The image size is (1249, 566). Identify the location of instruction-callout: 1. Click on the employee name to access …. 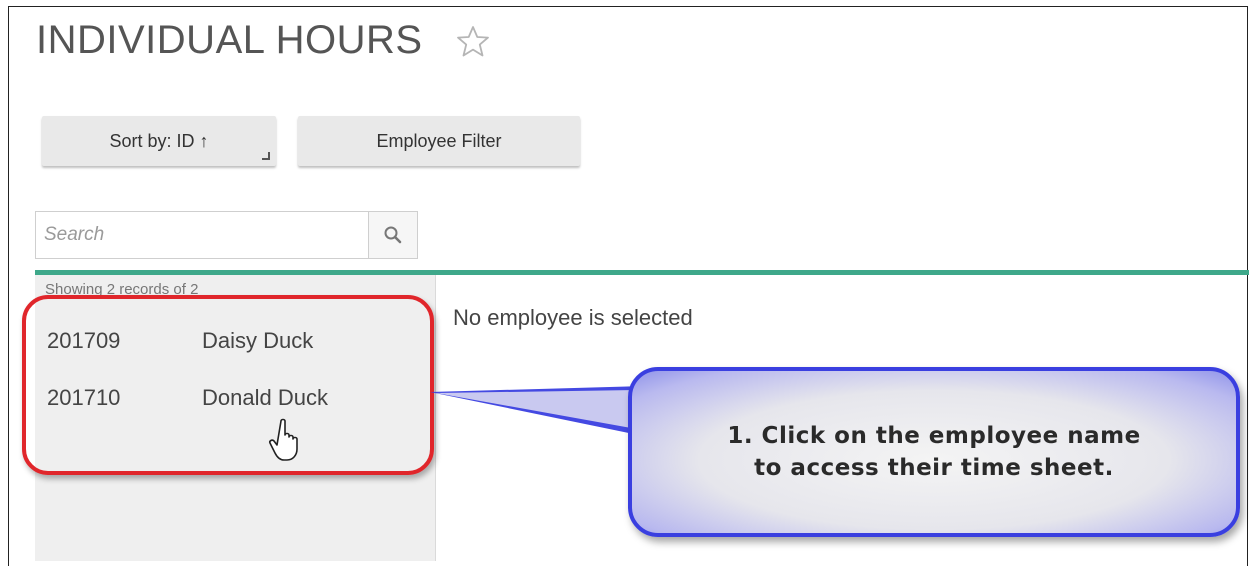
(934, 452).